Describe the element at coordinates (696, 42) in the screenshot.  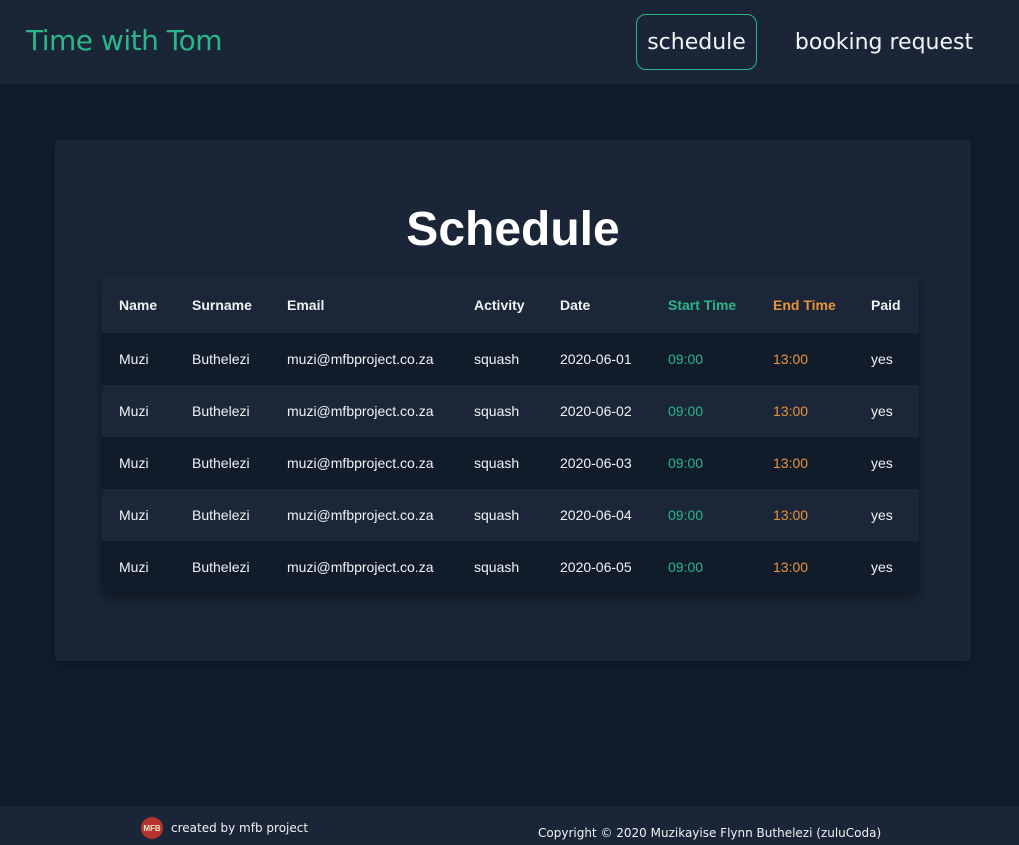
I see `nav-schedule-link: schedule` at that location.